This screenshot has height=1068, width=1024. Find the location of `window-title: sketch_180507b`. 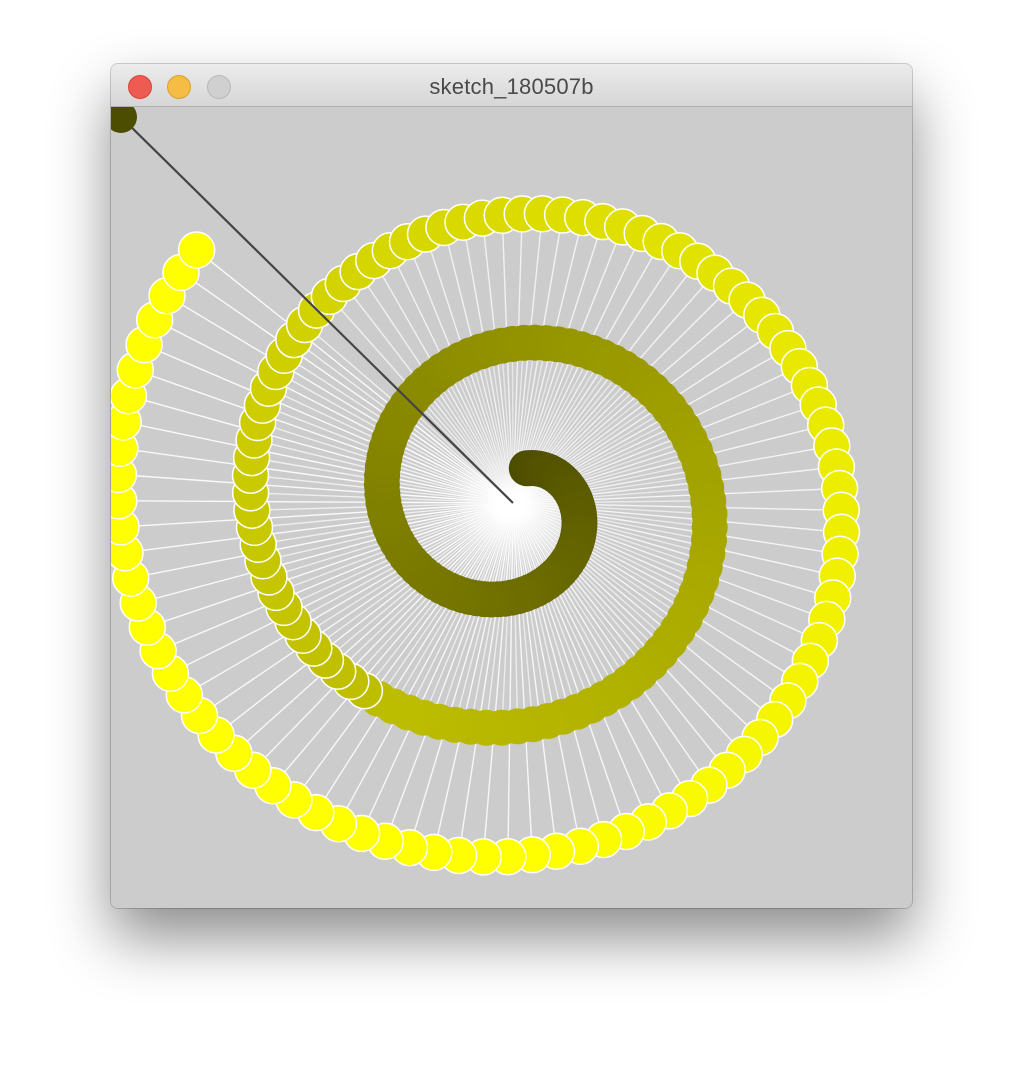

window-title: sketch_180507b is located at coordinates (511, 86).